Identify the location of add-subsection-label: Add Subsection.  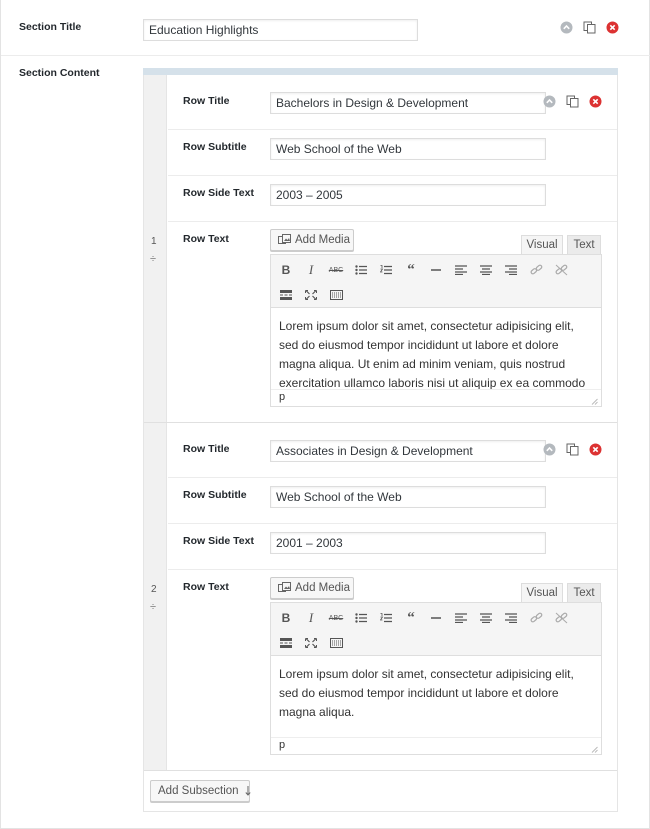
(198, 791).